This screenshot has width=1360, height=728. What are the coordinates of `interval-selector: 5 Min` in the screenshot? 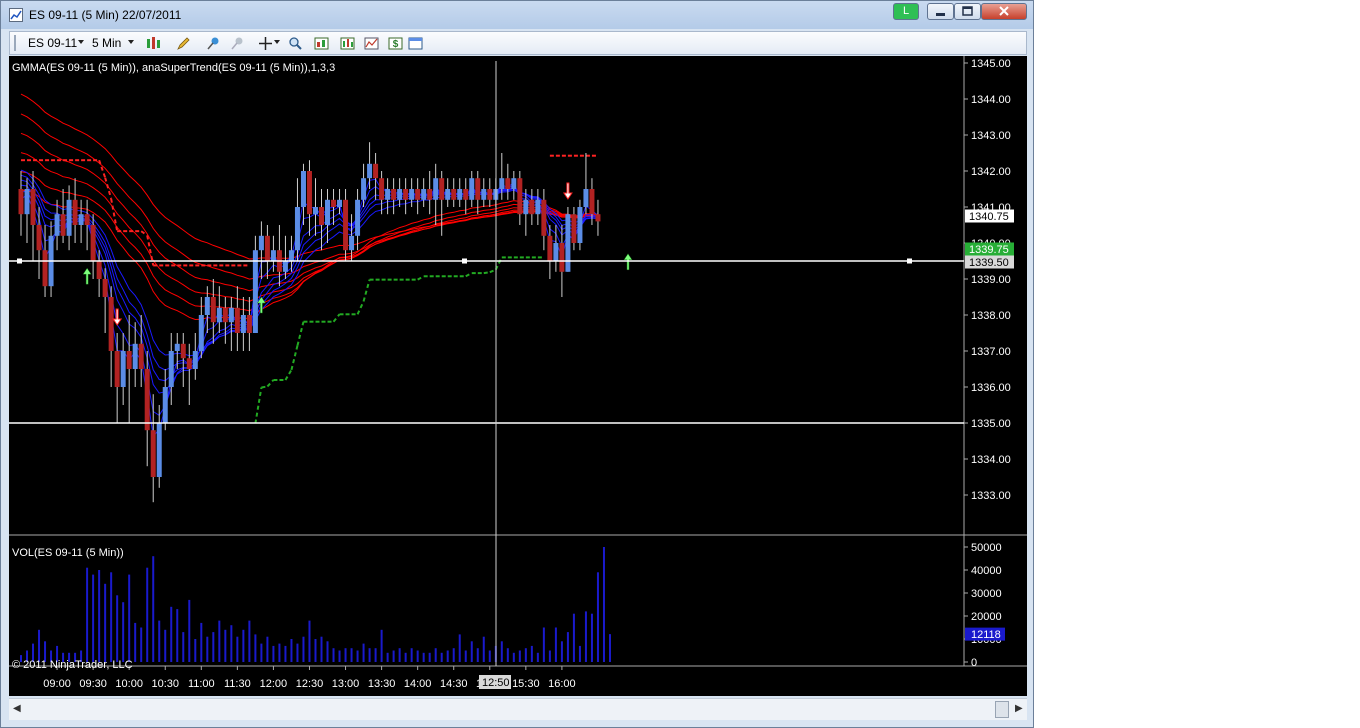 It's located at (106, 43).